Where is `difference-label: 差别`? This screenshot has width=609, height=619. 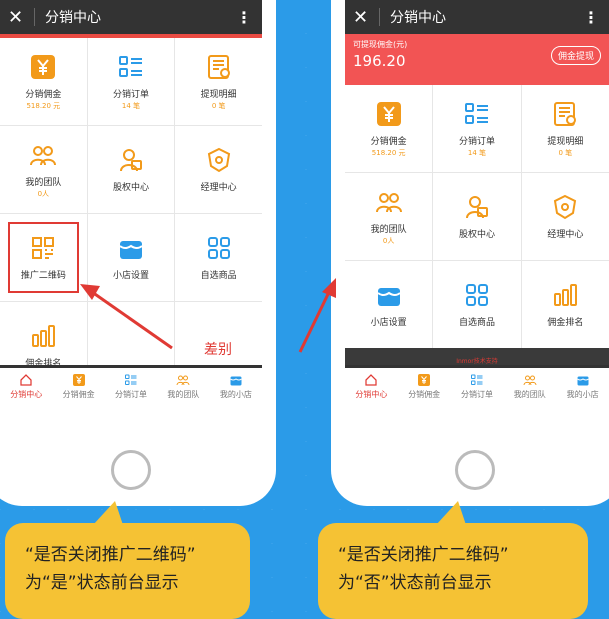
difference-label: 差别 is located at coordinates (218, 350).